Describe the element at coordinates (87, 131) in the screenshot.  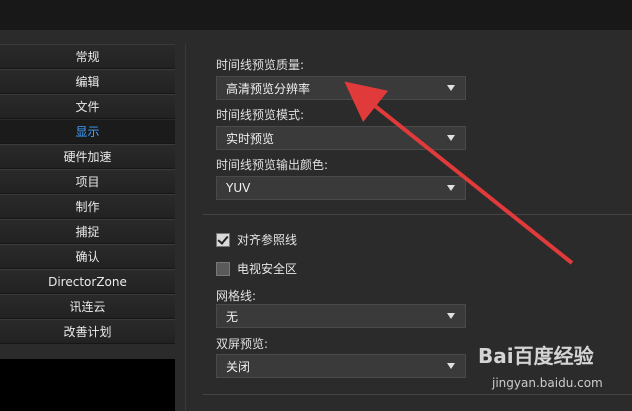
I see `sidebar-item-display: 显示` at that location.